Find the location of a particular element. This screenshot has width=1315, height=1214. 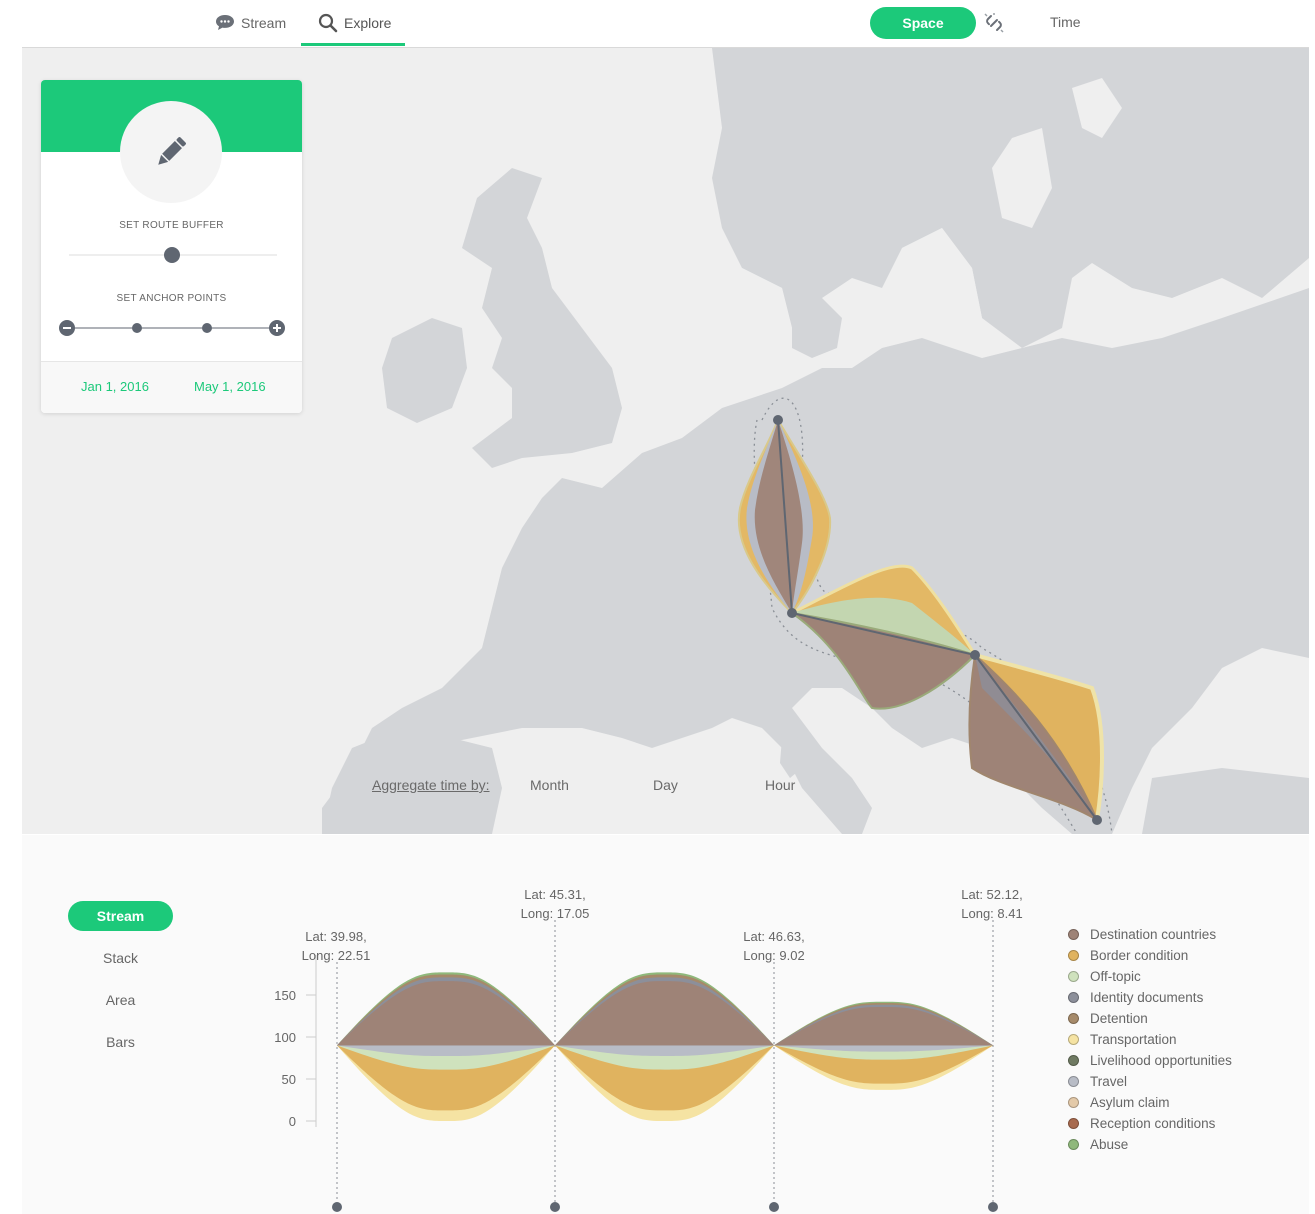

legend-item: Livelihood opportunities is located at coordinates (1150, 1060).